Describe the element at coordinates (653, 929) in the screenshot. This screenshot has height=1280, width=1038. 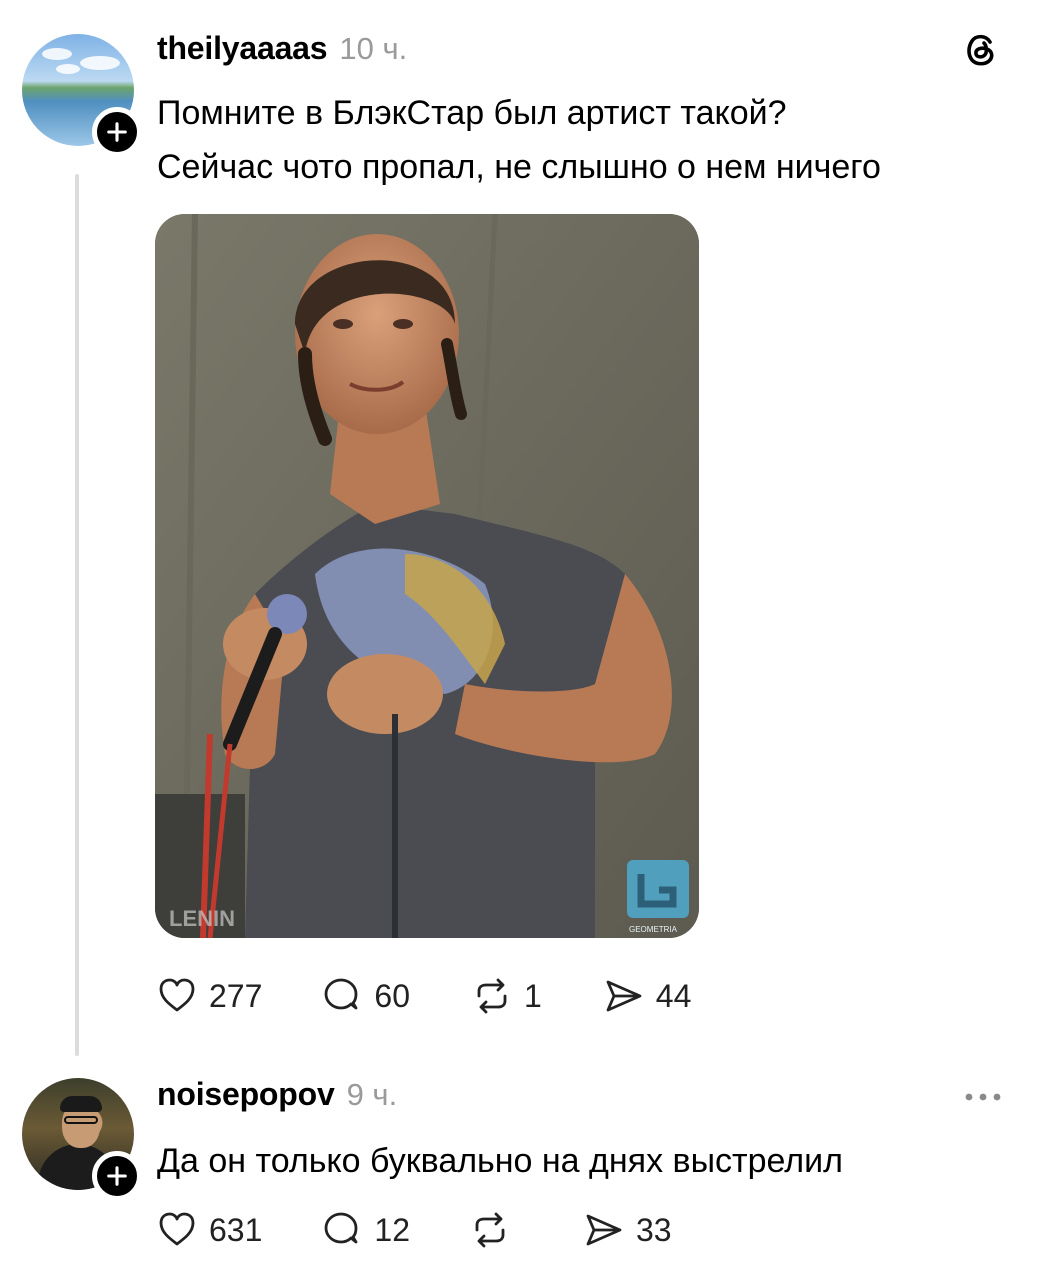
I see `watermark-text: GEOMETRIA` at that location.